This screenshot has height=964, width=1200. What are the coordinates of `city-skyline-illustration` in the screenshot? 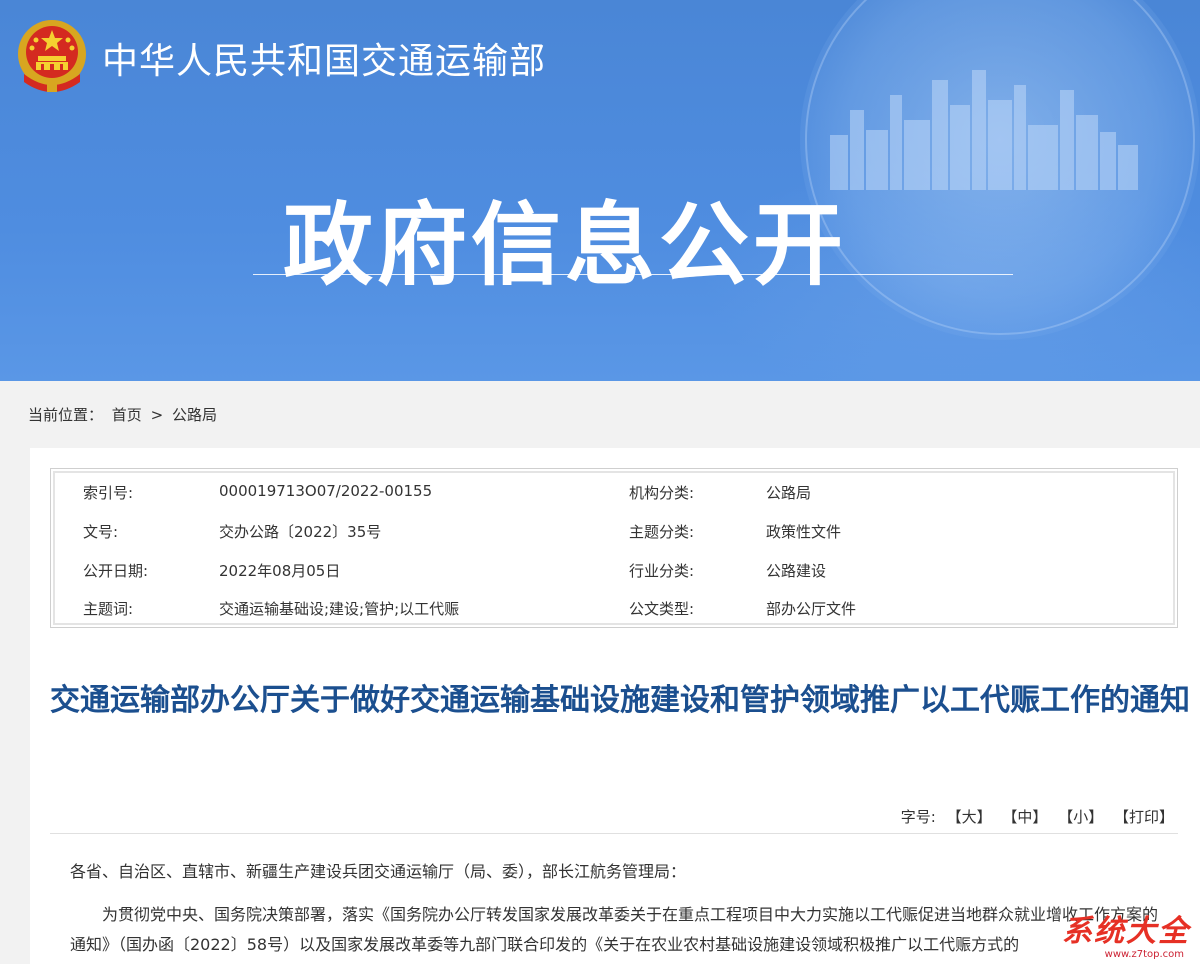 It's located at (1000, 125).